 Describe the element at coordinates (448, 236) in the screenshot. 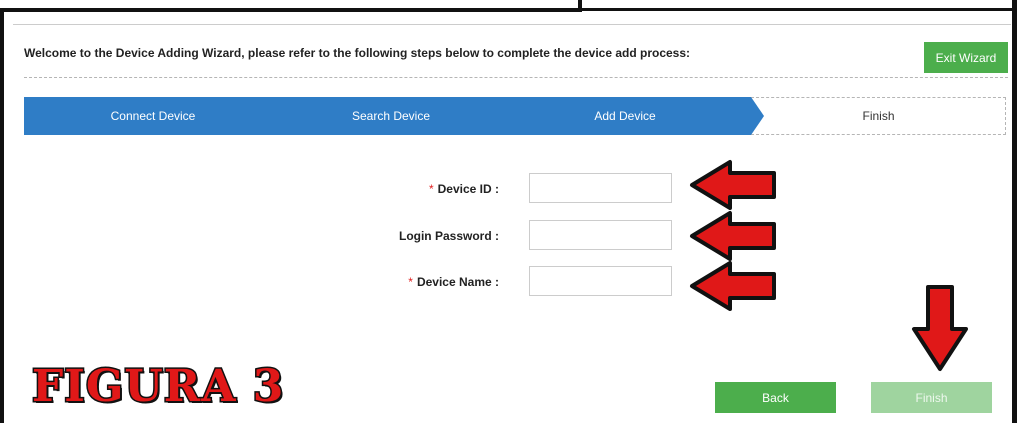

I see `login-password-label: Login Password :` at that location.